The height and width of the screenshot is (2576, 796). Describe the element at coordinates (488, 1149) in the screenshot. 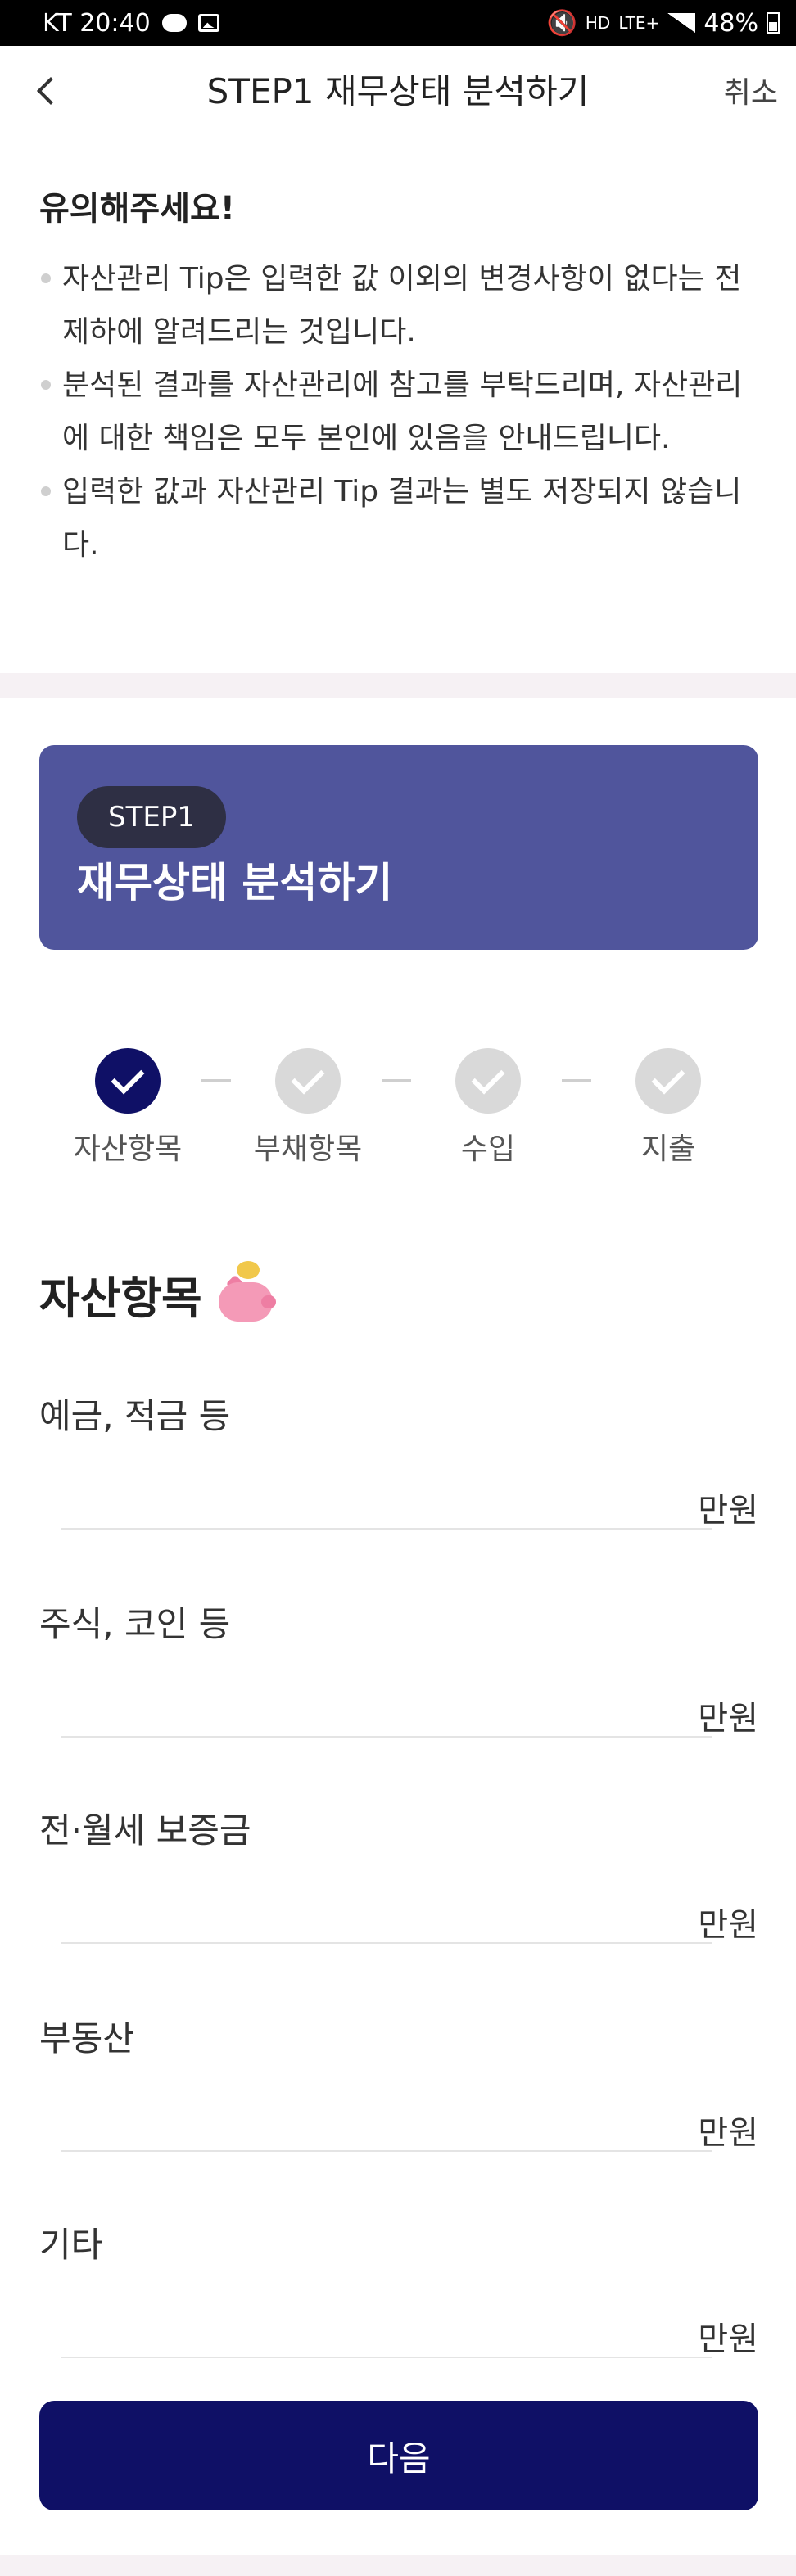

I see `step-label: 수입` at that location.